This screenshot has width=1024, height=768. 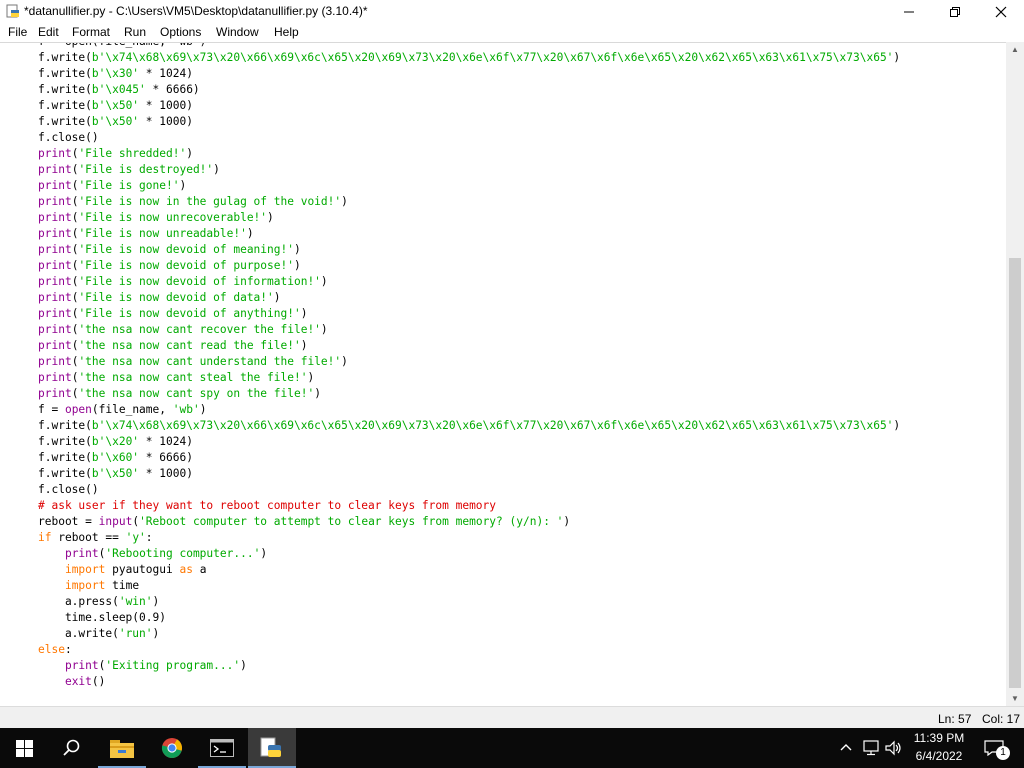 What do you see at coordinates (909, 12) in the screenshot?
I see `minimize-button` at bounding box center [909, 12].